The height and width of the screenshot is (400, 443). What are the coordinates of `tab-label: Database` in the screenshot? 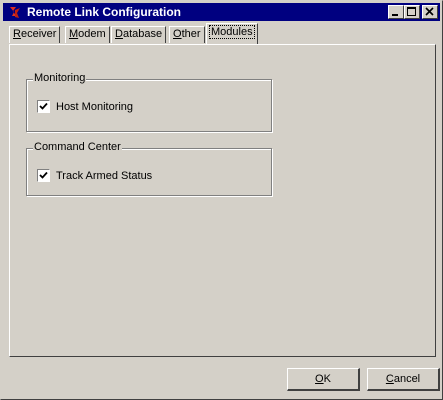 It's located at (139, 34).